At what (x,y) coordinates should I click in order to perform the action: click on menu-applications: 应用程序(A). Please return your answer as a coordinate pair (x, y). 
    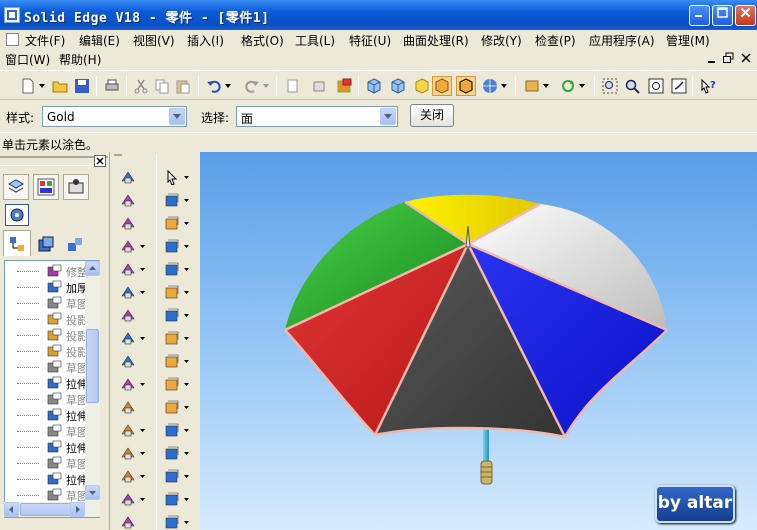
    Looking at the image, I should click on (622, 40).